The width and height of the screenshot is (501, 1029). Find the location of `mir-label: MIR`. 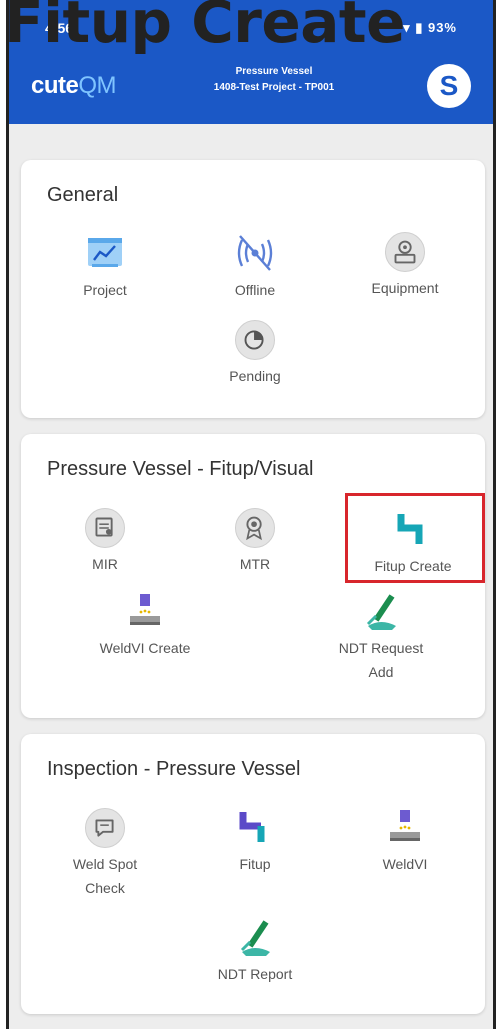

mir-label: MIR is located at coordinates (105, 564).